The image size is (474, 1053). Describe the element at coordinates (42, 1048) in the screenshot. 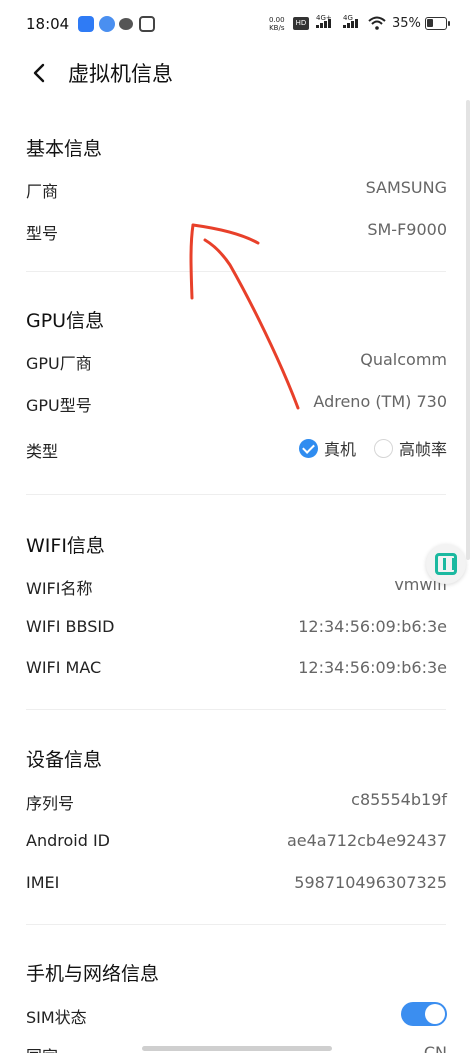

I see `country-label: 国家` at that location.